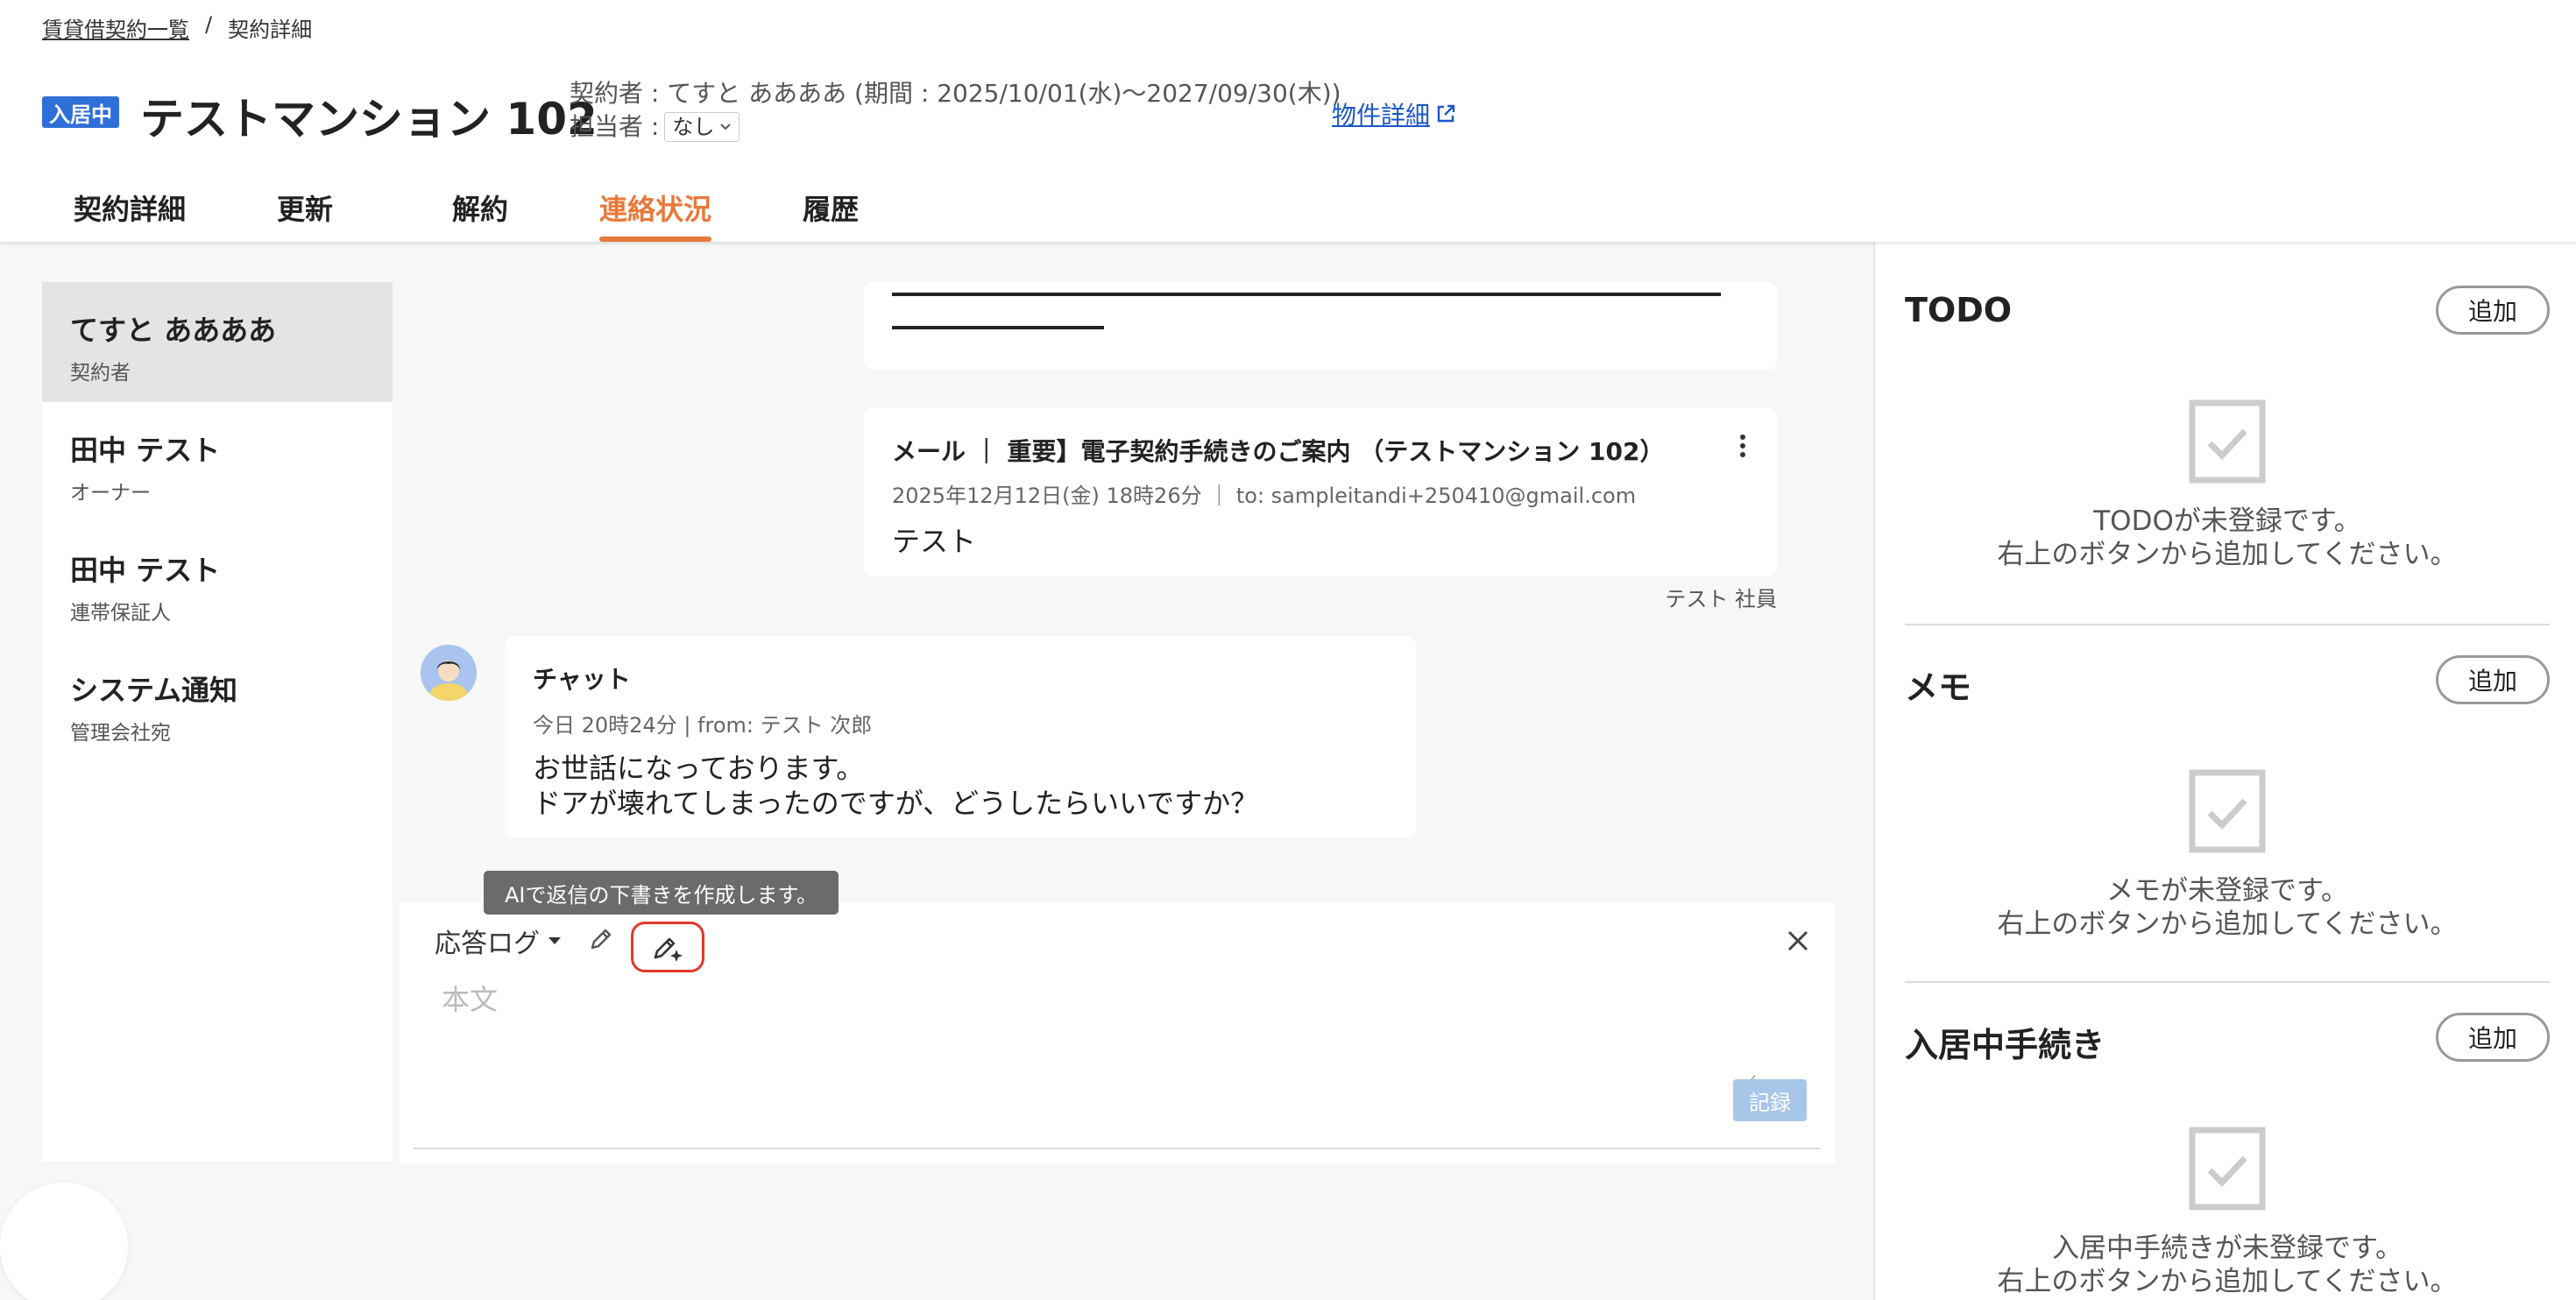 Image resolution: width=2576 pixels, height=1300 pixels. What do you see at coordinates (115, 27) in the screenshot?
I see `breadcrumb-contract-list-link: 賃貸借契約一覧` at bounding box center [115, 27].